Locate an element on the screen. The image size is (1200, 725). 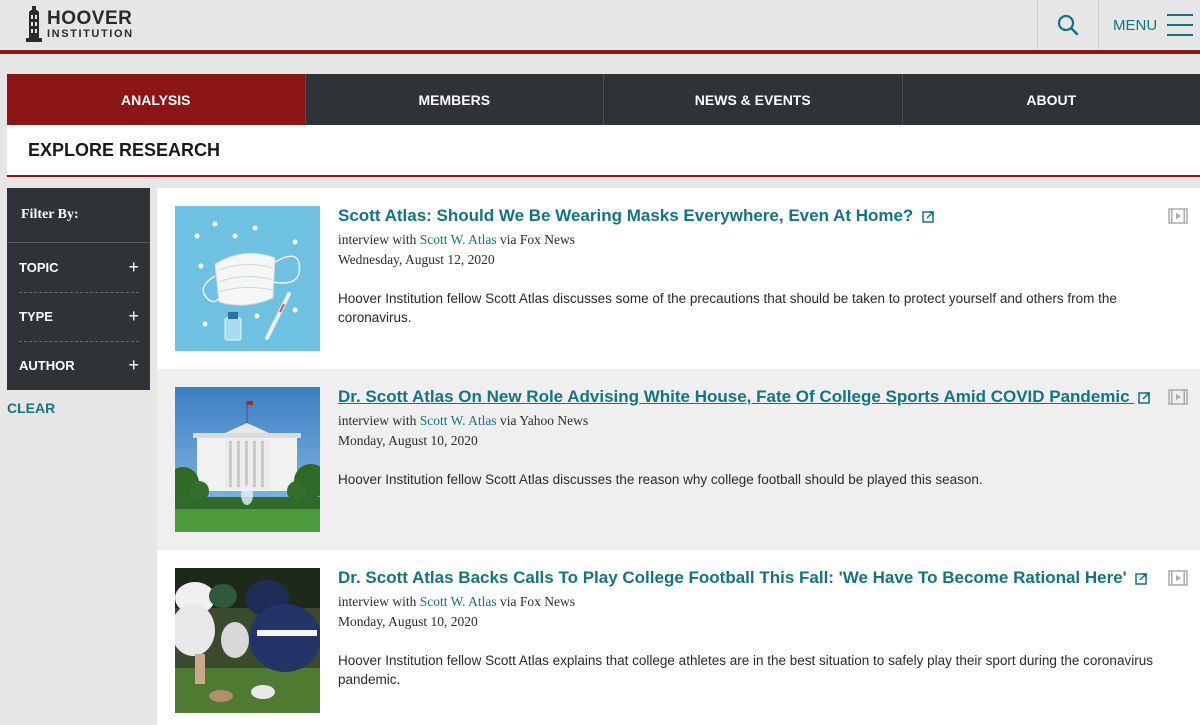
filter-type: TYPE + is located at coordinates (79, 316).